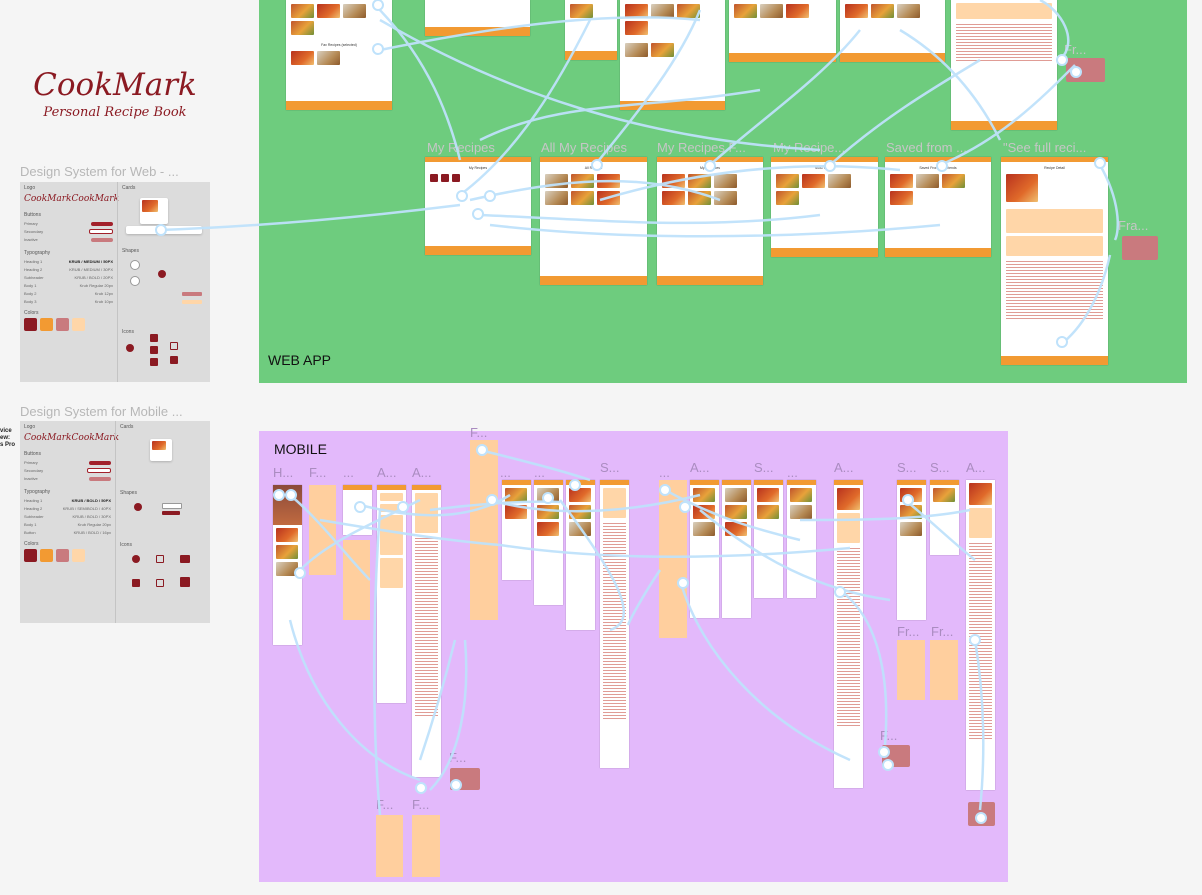 The height and width of the screenshot is (895, 1202). Describe the element at coordinates (584, 147) in the screenshot. I see `web-frame-label-2: All My Recipes` at that location.